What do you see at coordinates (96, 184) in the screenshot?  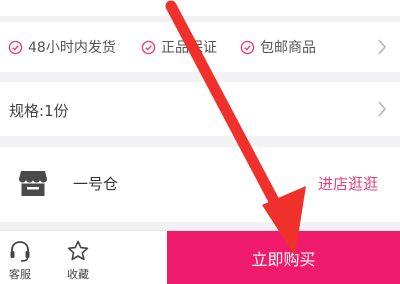 I see `store-name: 一号仓` at bounding box center [96, 184].